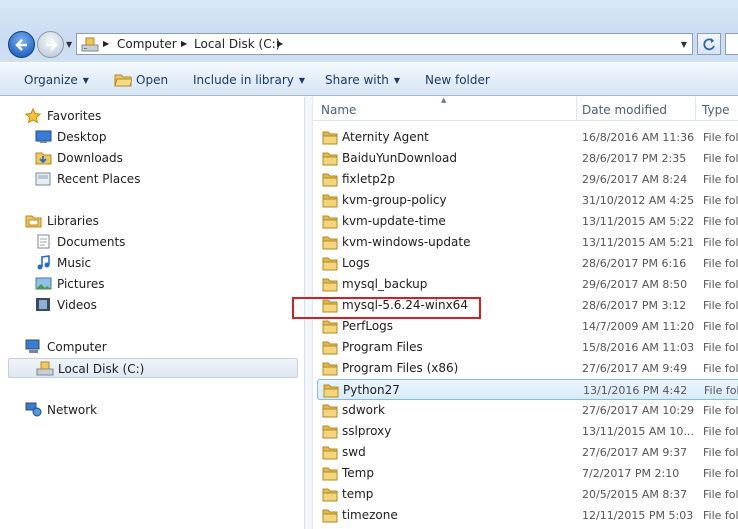  I want to click on file-row: Logs 28/6/2017 PM 6:16 File fol, so click(527, 263).